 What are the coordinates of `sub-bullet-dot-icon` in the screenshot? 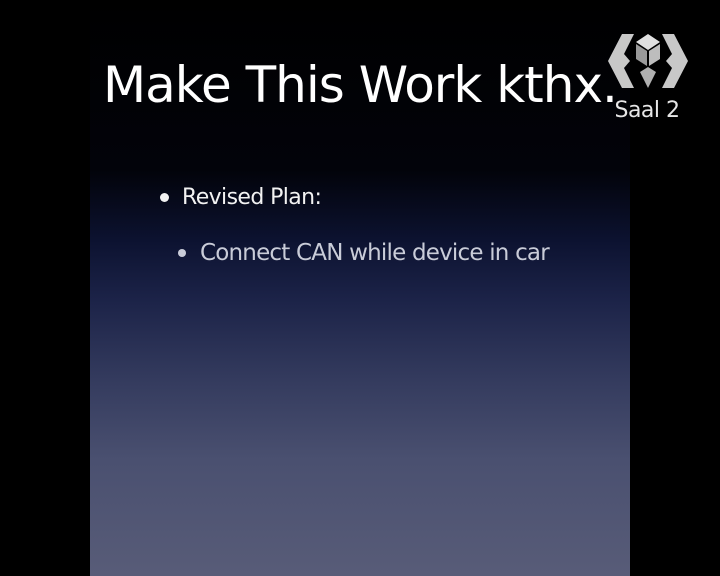 It's located at (182, 253).